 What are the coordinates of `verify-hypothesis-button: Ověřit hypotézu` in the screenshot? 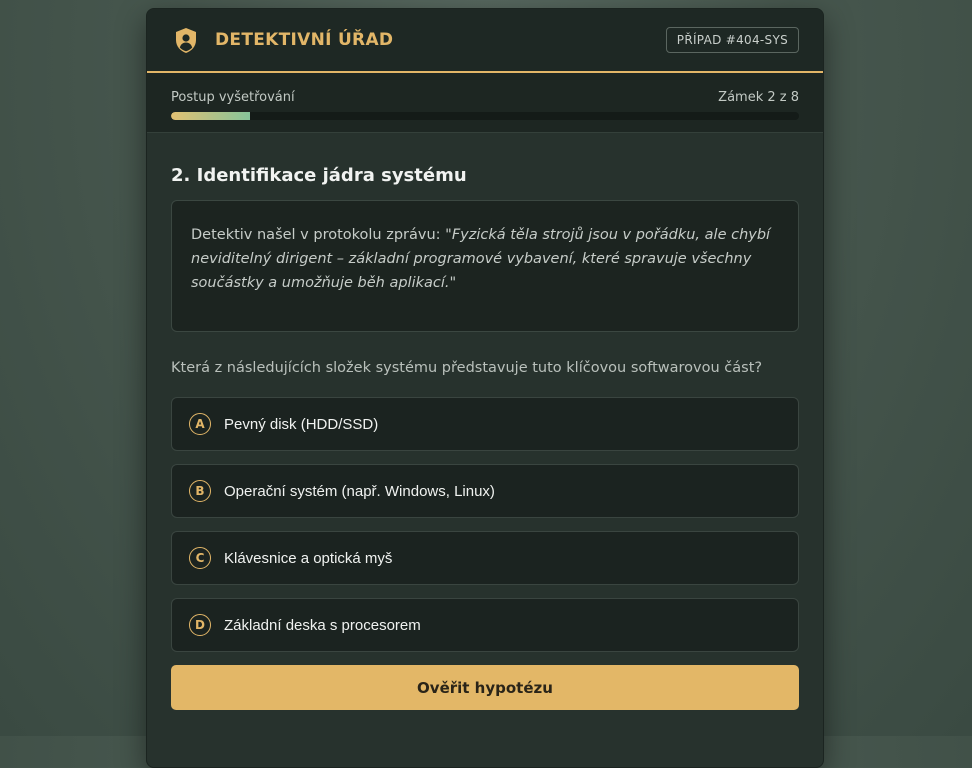 It's located at (485, 687).